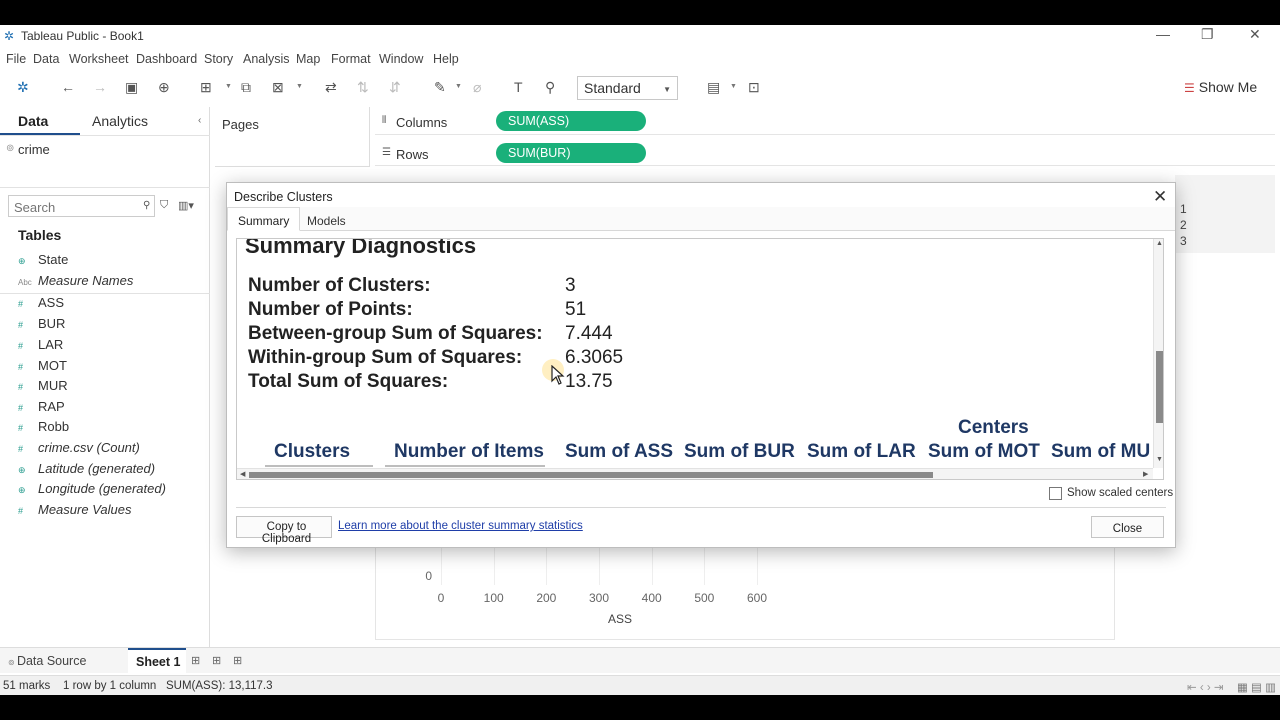 This screenshot has height=720, width=1280. What do you see at coordinates (264, 219) in the screenshot?
I see `tab-summary: Summary` at bounding box center [264, 219].